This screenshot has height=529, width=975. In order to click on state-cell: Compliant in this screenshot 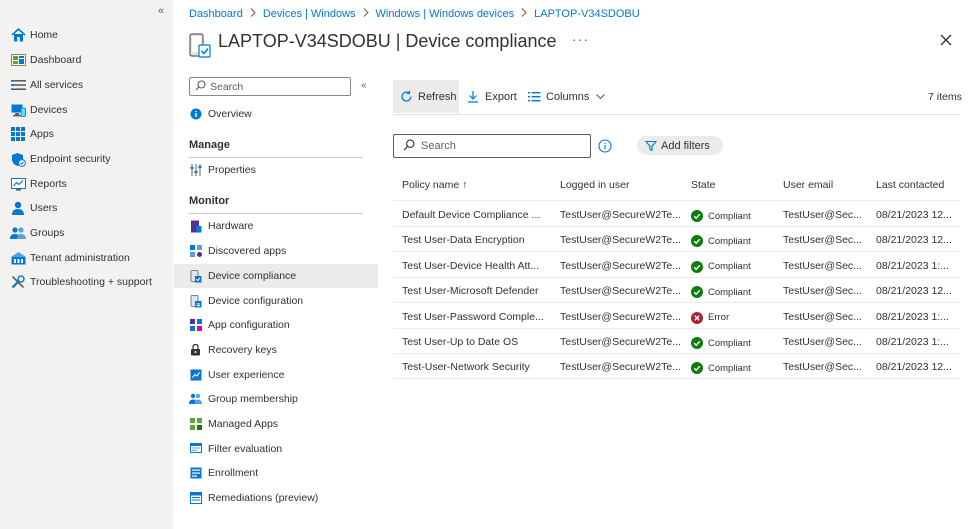, I will do `click(735, 292)`.